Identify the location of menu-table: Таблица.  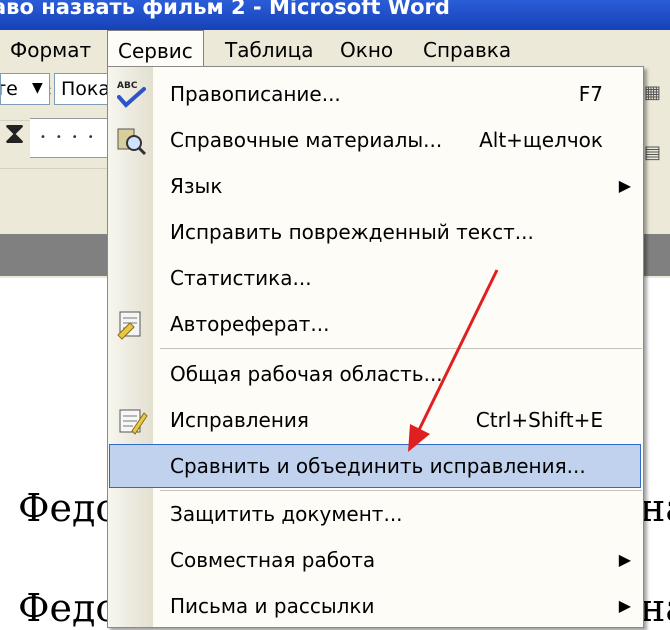
(269, 50).